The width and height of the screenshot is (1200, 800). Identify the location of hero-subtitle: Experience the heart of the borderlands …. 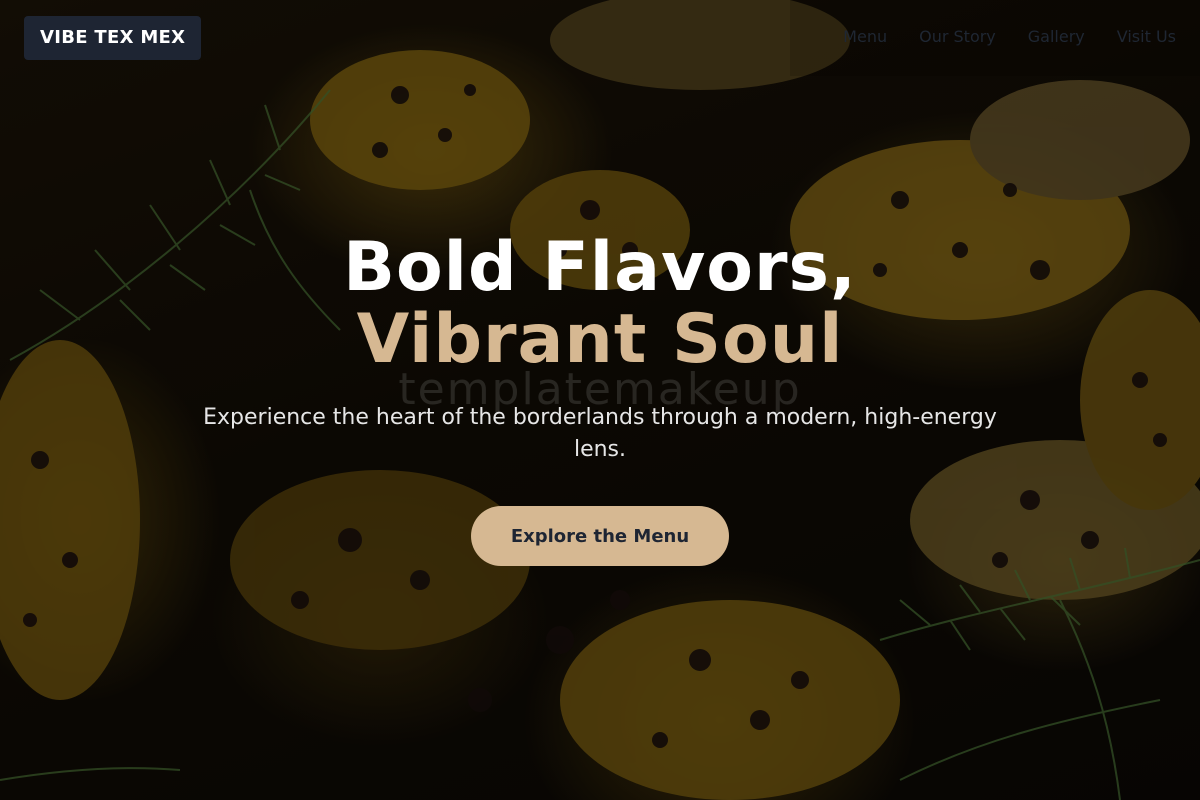
(600, 433).